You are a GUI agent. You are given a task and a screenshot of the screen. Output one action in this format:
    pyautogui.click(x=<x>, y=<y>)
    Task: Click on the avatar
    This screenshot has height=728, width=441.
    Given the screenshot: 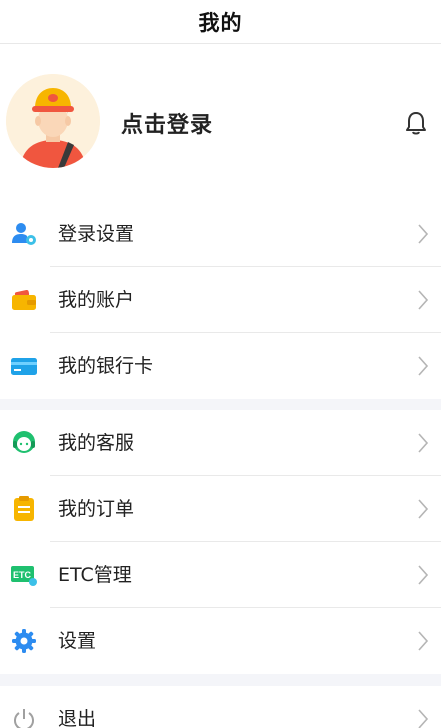 What is the action you would take?
    pyautogui.click(x=53, y=121)
    